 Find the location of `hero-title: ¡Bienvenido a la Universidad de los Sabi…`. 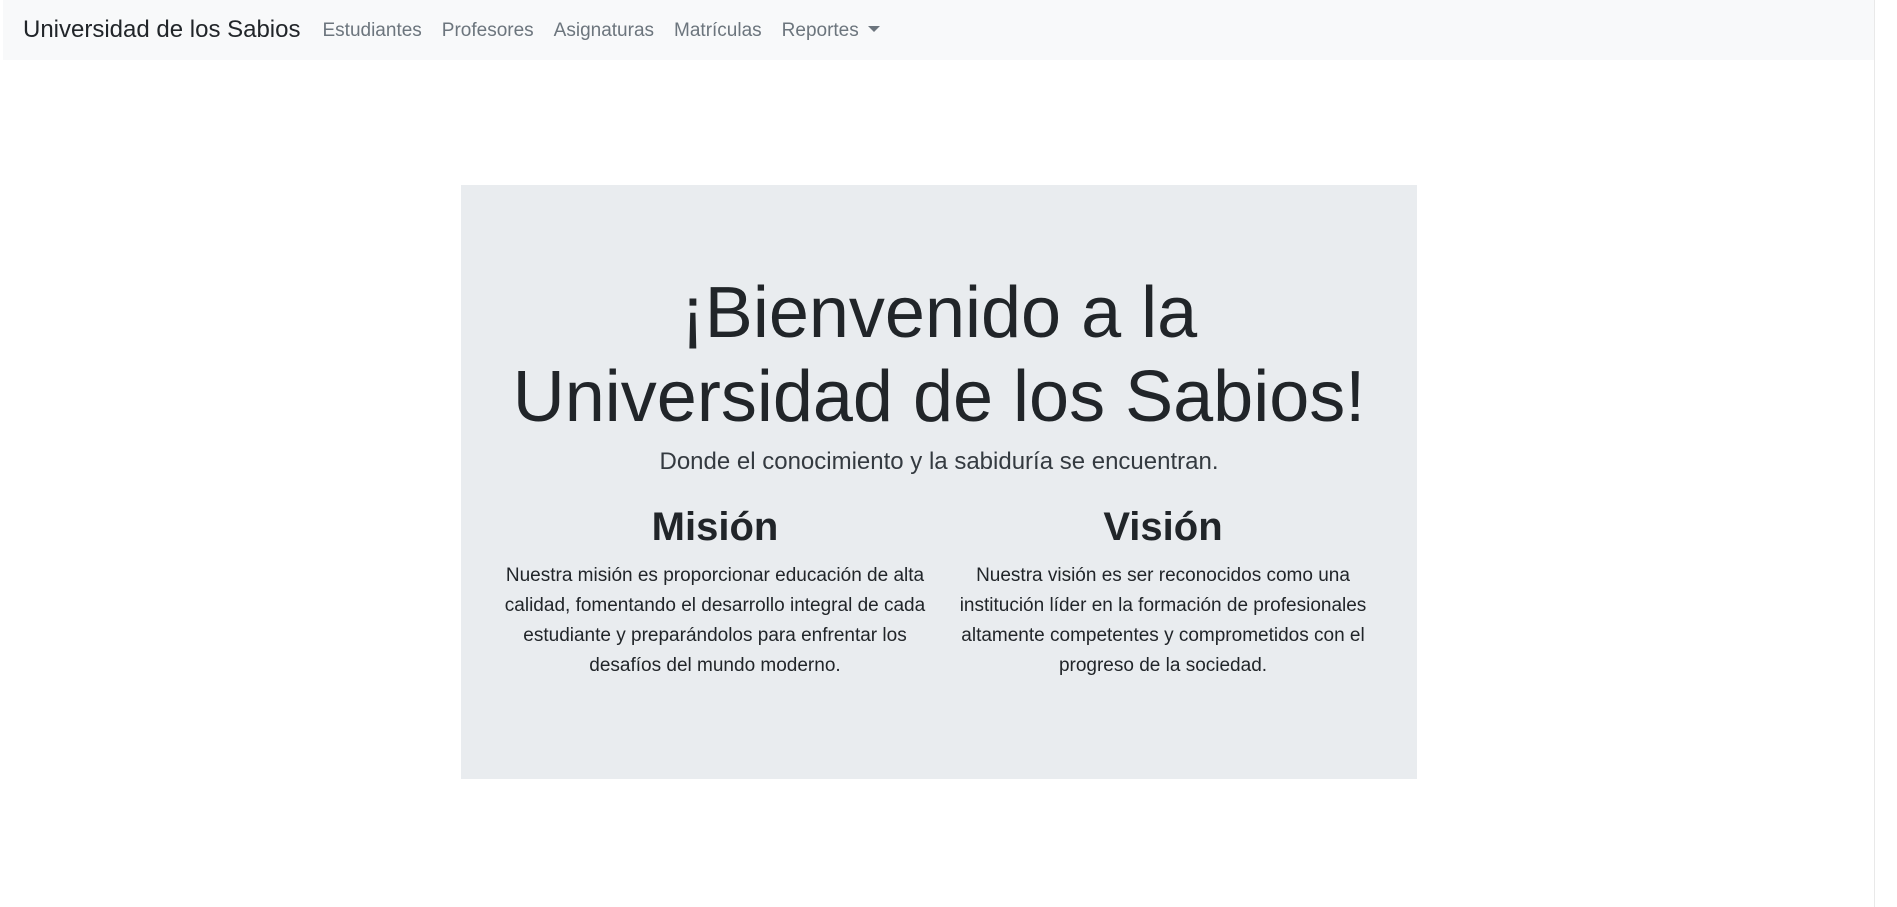

hero-title: ¡Bienvenido a la Universidad de los Sabi… is located at coordinates (939, 355).